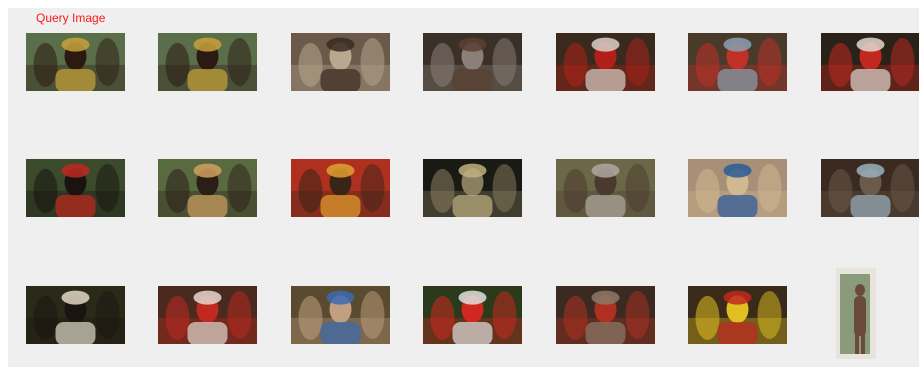  Describe the element at coordinates (71, 18) in the screenshot. I see `query-image-label: Query Image` at that location.